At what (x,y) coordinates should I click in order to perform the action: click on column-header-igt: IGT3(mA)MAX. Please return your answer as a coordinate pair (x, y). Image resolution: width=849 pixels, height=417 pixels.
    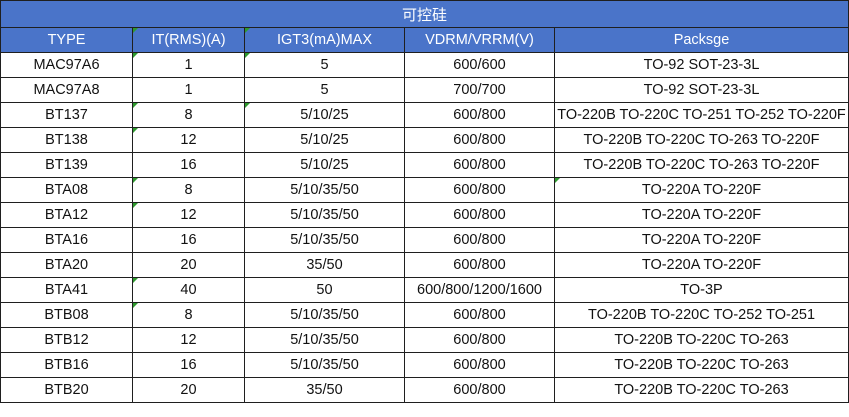
    Looking at the image, I should click on (324, 40).